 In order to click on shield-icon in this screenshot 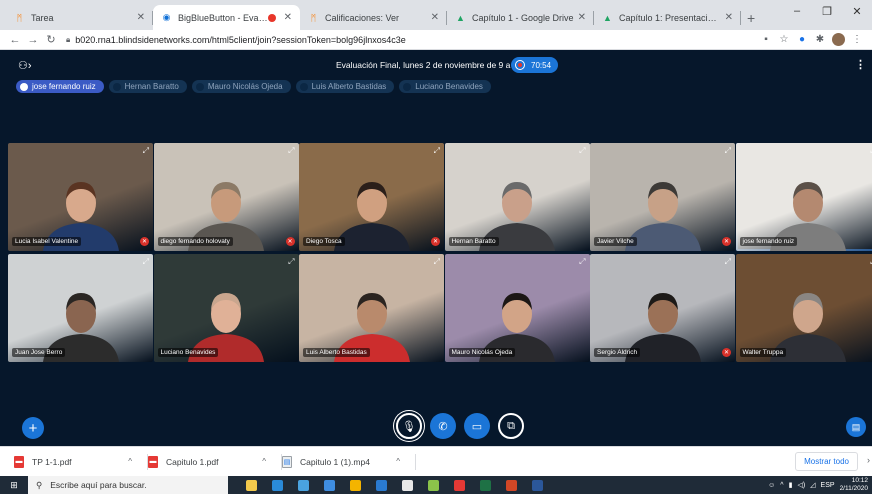, I will do `click(459, 485)`.